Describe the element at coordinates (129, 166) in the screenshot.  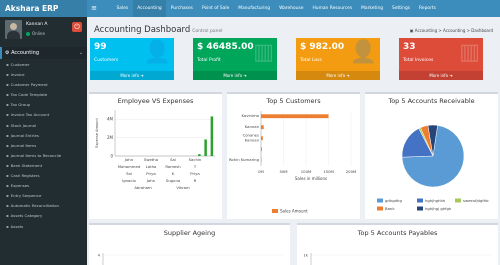
I see `x-tick-label: Mohammed` at that location.